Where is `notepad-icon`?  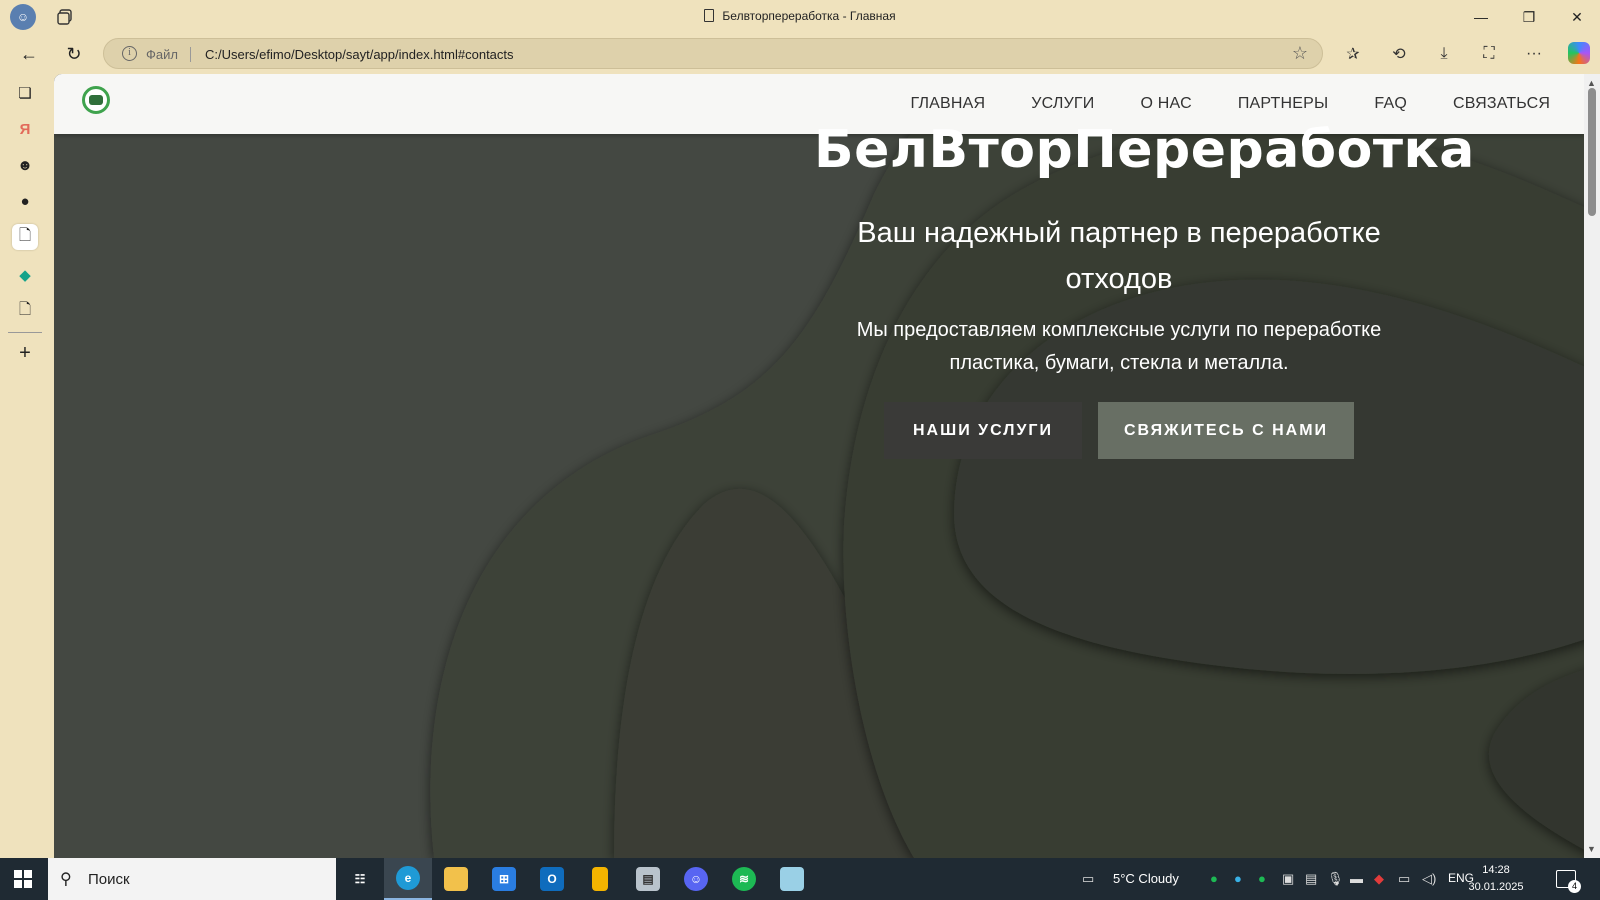 notepad-icon is located at coordinates (792, 879).